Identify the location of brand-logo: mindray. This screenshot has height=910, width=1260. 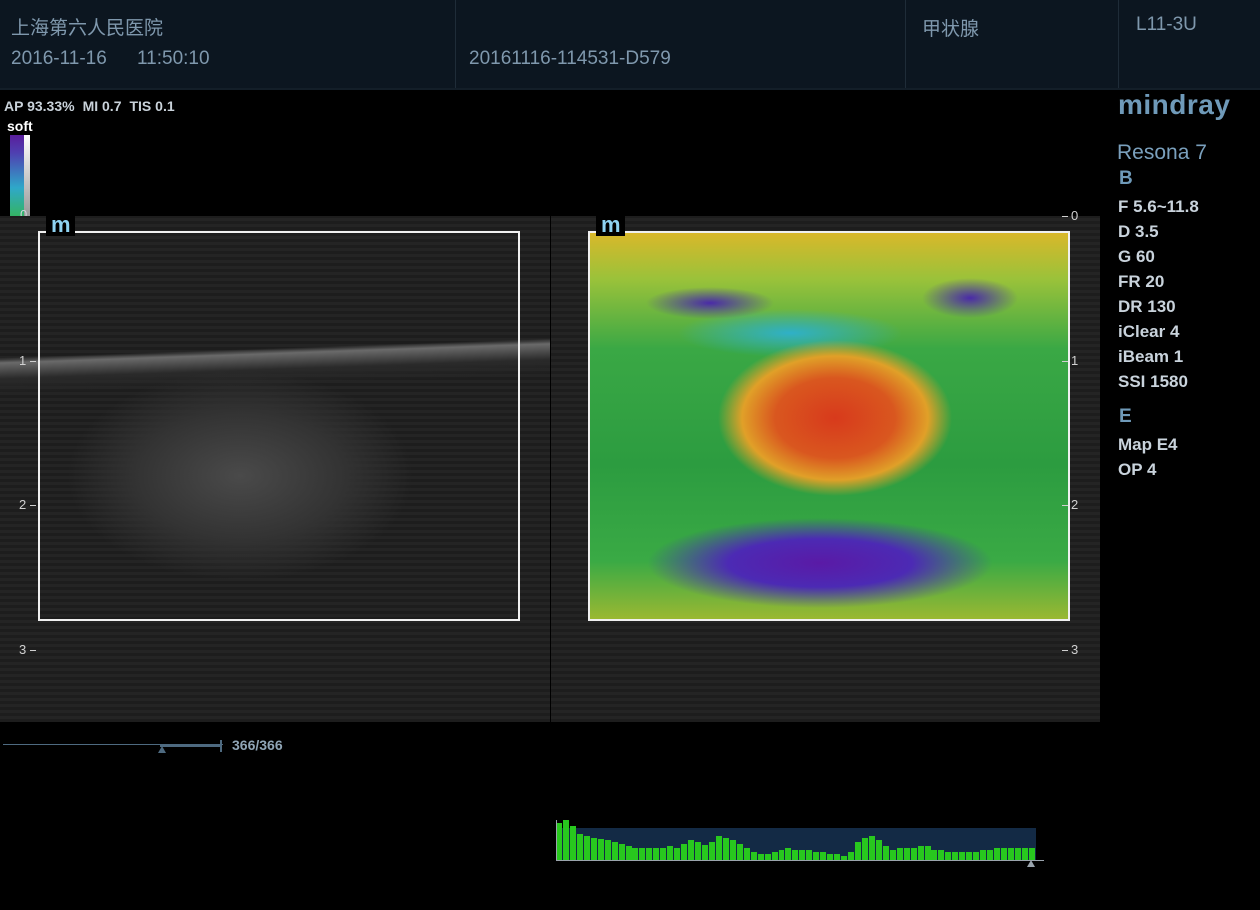
(1174, 104).